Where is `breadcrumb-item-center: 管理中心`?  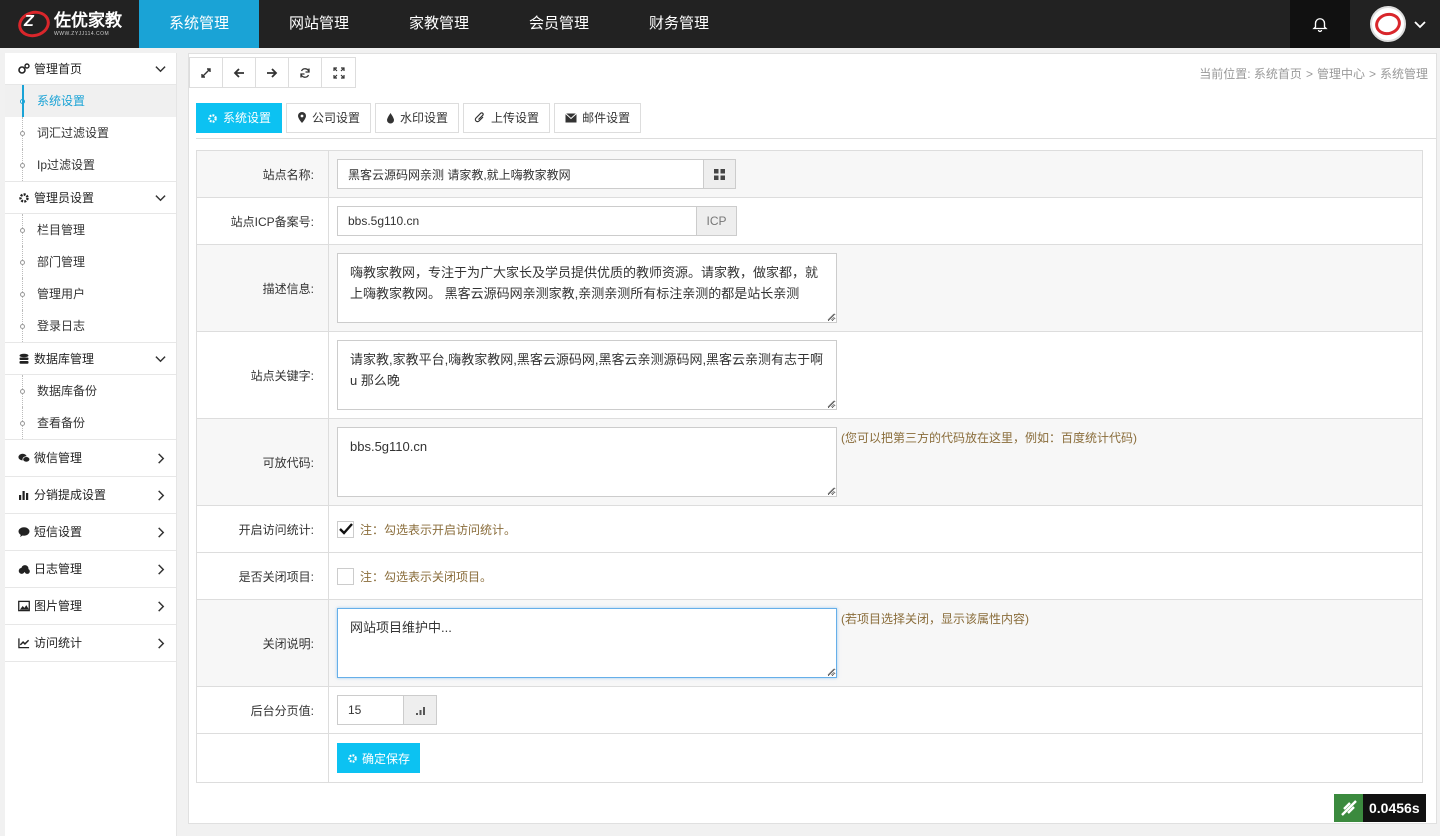 breadcrumb-item-center: 管理中心 is located at coordinates (1341, 74).